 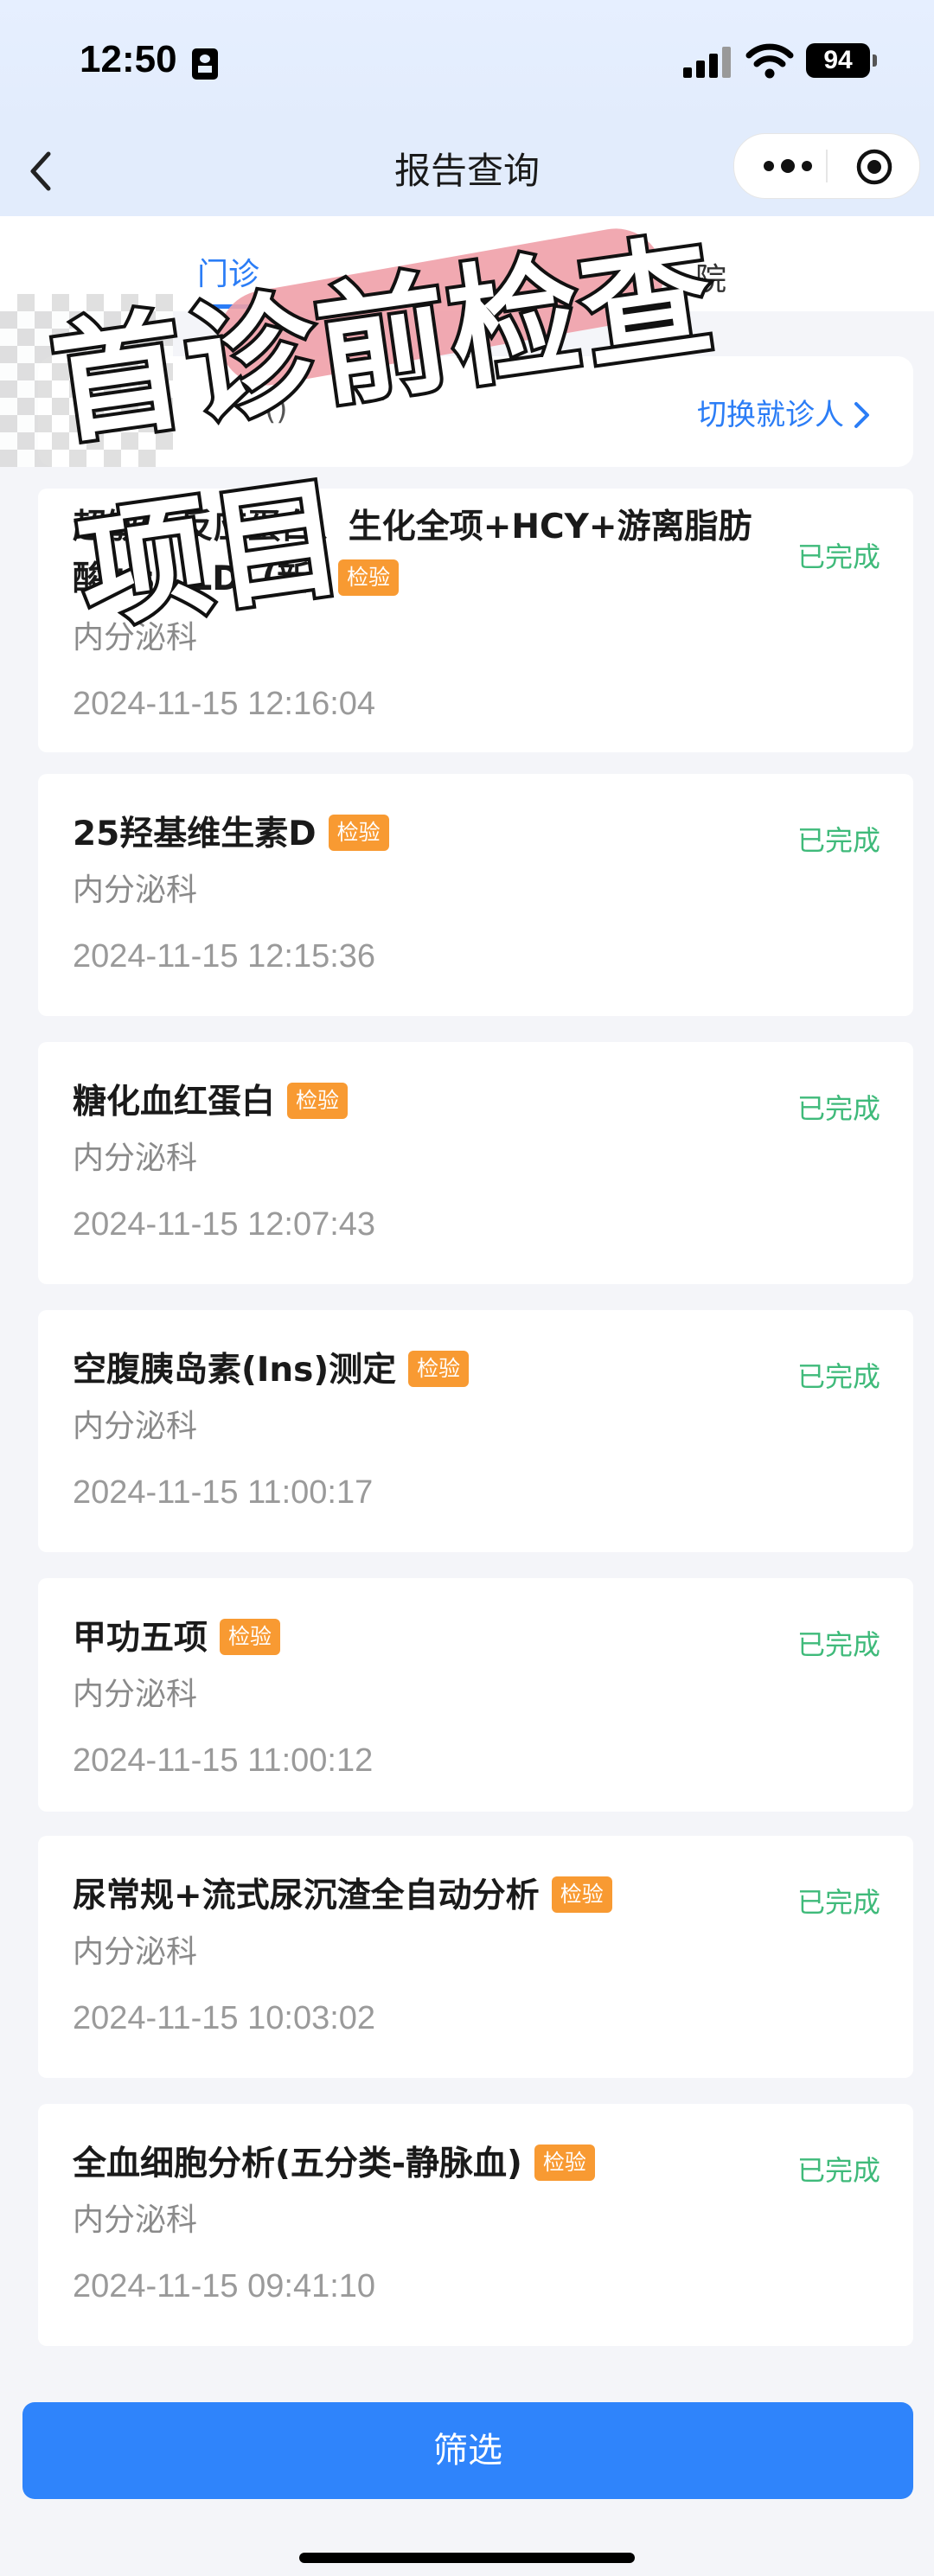 What do you see at coordinates (769, 61) in the screenshot?
I see `wifi-icon` at bounding box center [769, 61].